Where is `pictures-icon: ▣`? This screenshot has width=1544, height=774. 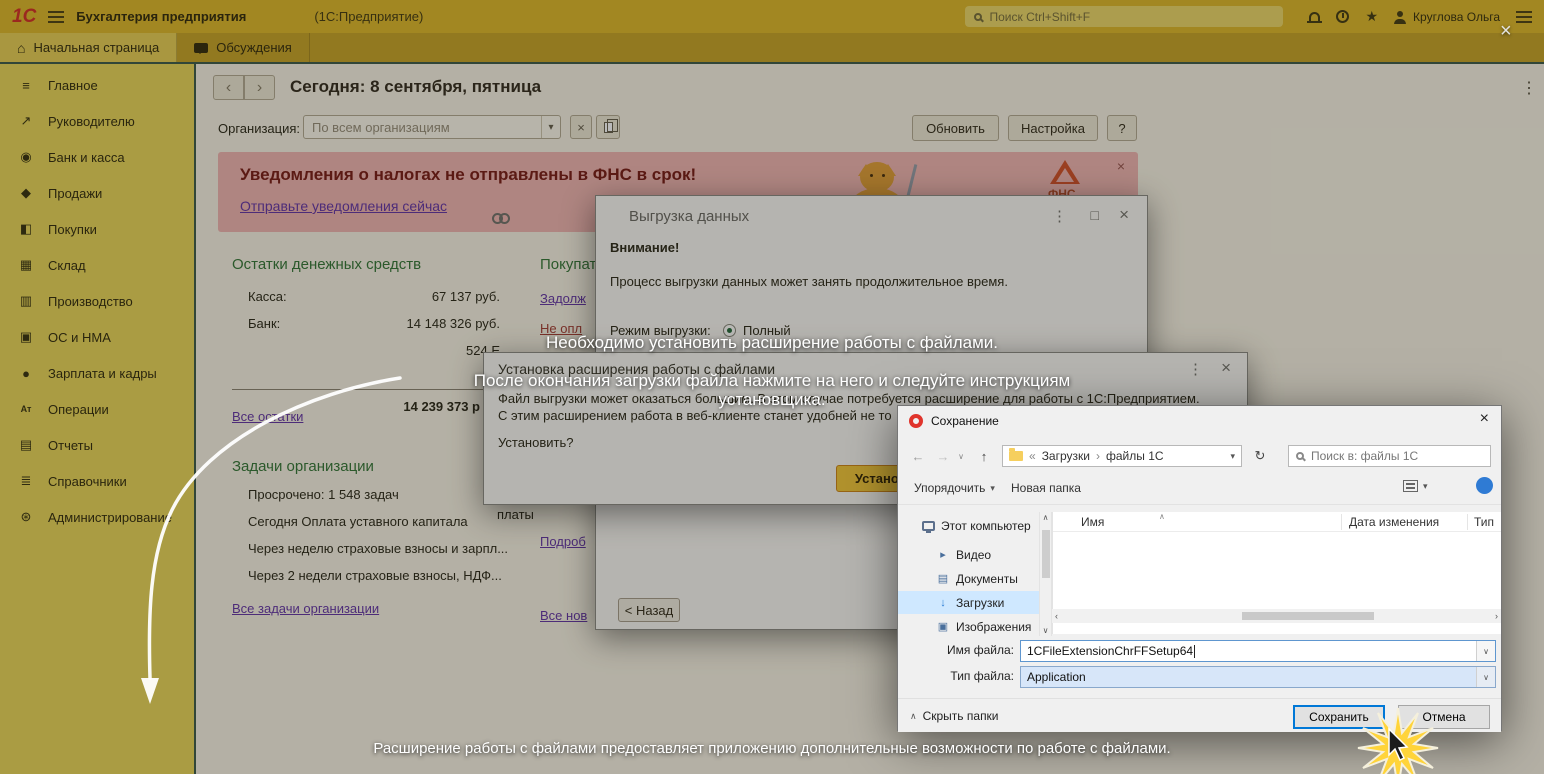
pictures-icon: ▣ is located at coordinates (943, 627).